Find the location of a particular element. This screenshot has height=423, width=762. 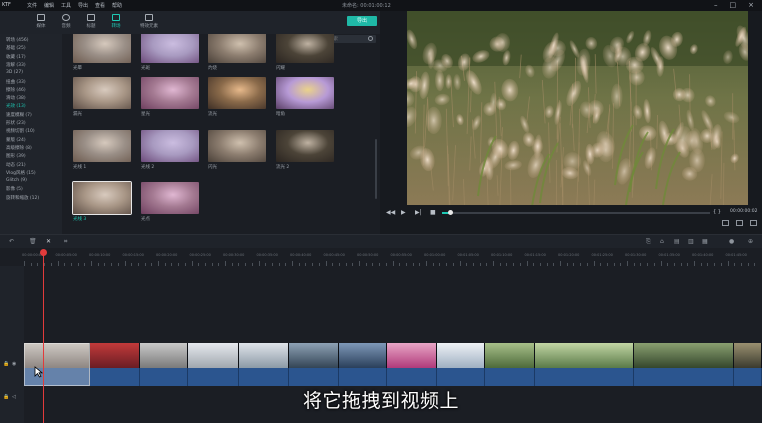

maximize-icon: □ is located at coordinates (733, 5).